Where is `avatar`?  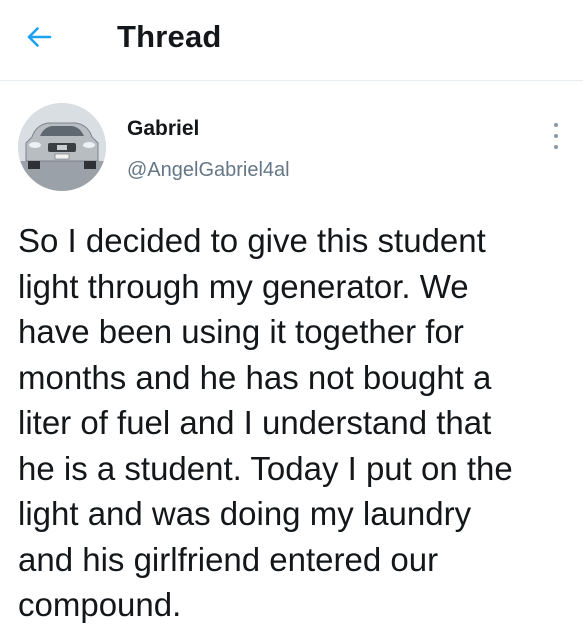
avatar is located at coordinates (62, 147).